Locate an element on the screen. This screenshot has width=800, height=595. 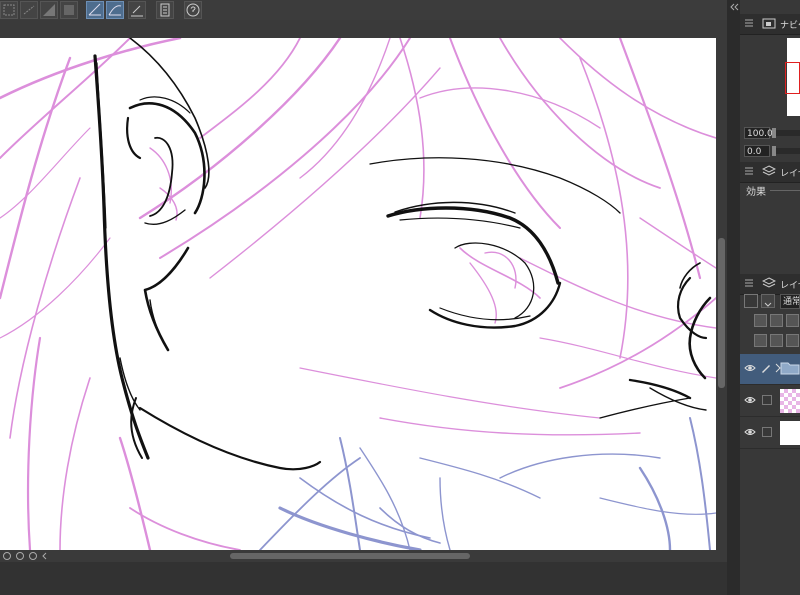
gradient-icon is located at coordinates (49, 10).